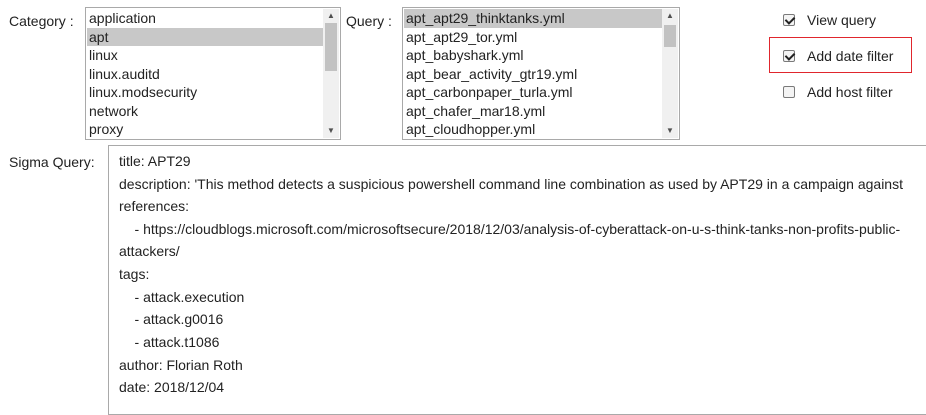  I want to click on add-host-filter-option: Add host filter, so click(838, 92).